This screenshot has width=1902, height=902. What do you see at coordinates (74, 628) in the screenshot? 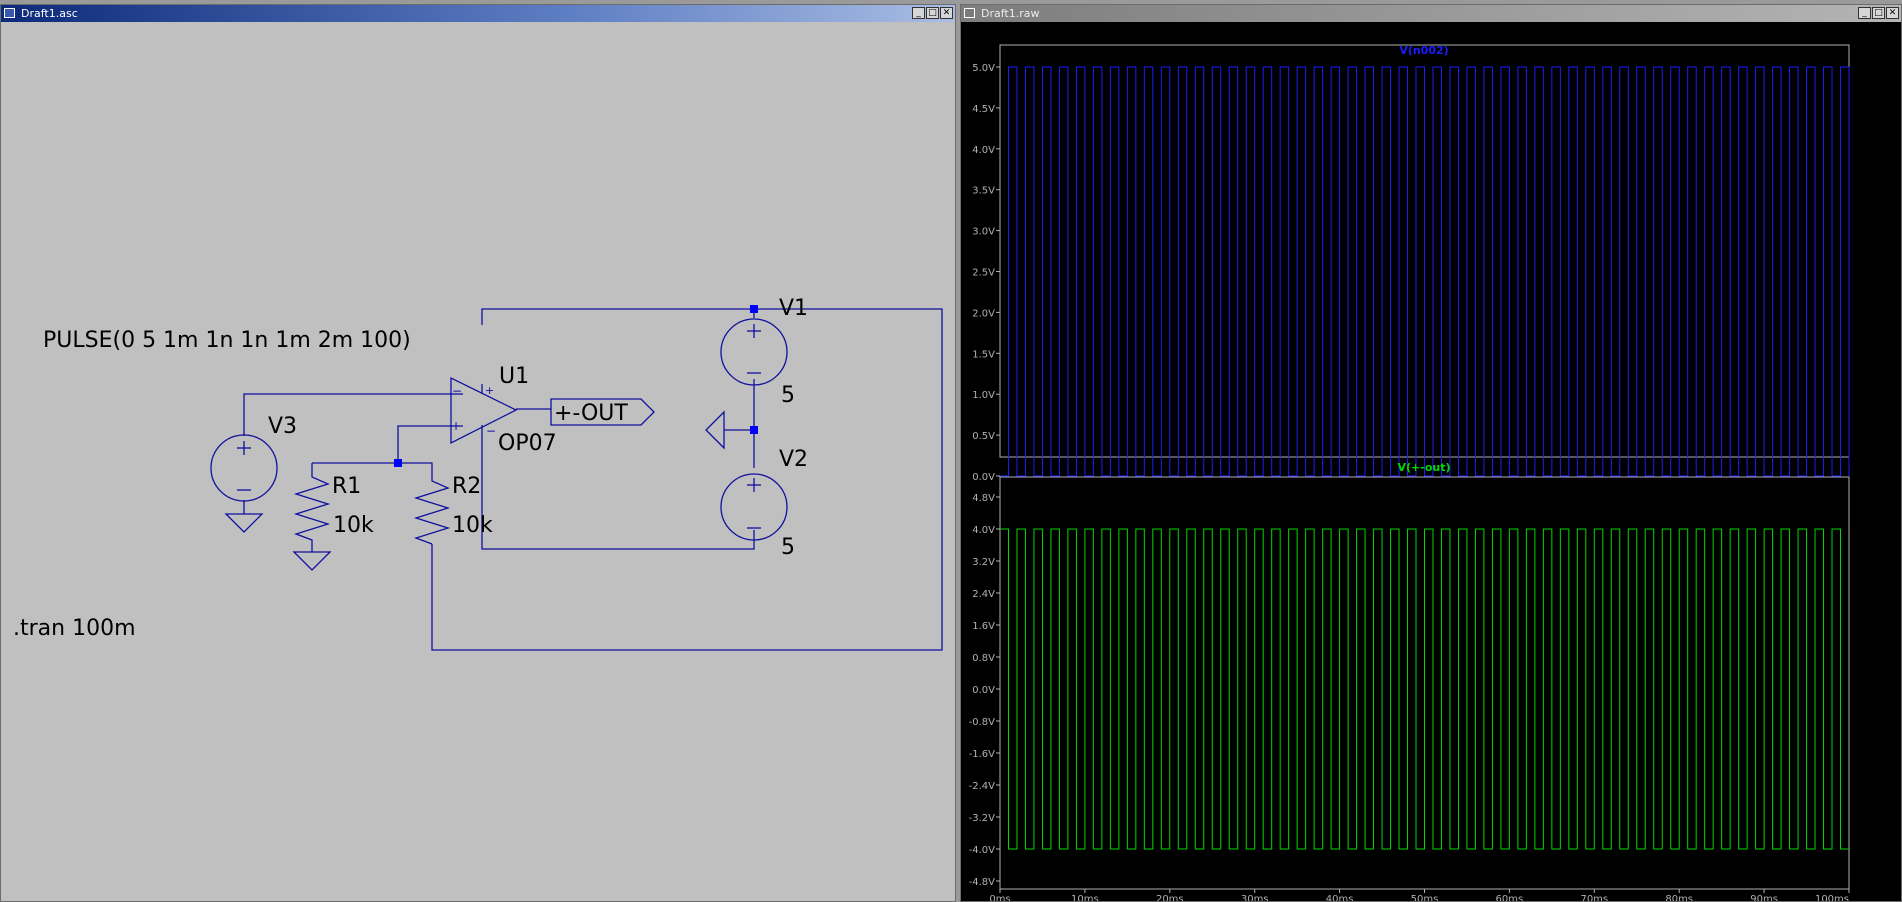
I see `spice-directive: .tran 100m` at bounding box center [74, 628].